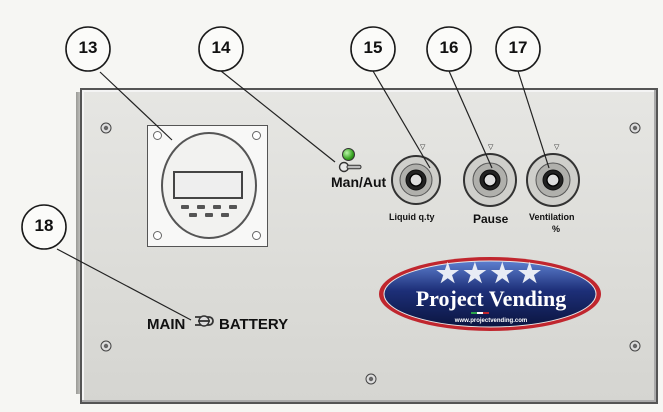 The image size is (663, 412). What do you see at coordinates (491, 298) in the screenshot?
I see `logo-title: Project Vending` at bounding box center [491, 298].